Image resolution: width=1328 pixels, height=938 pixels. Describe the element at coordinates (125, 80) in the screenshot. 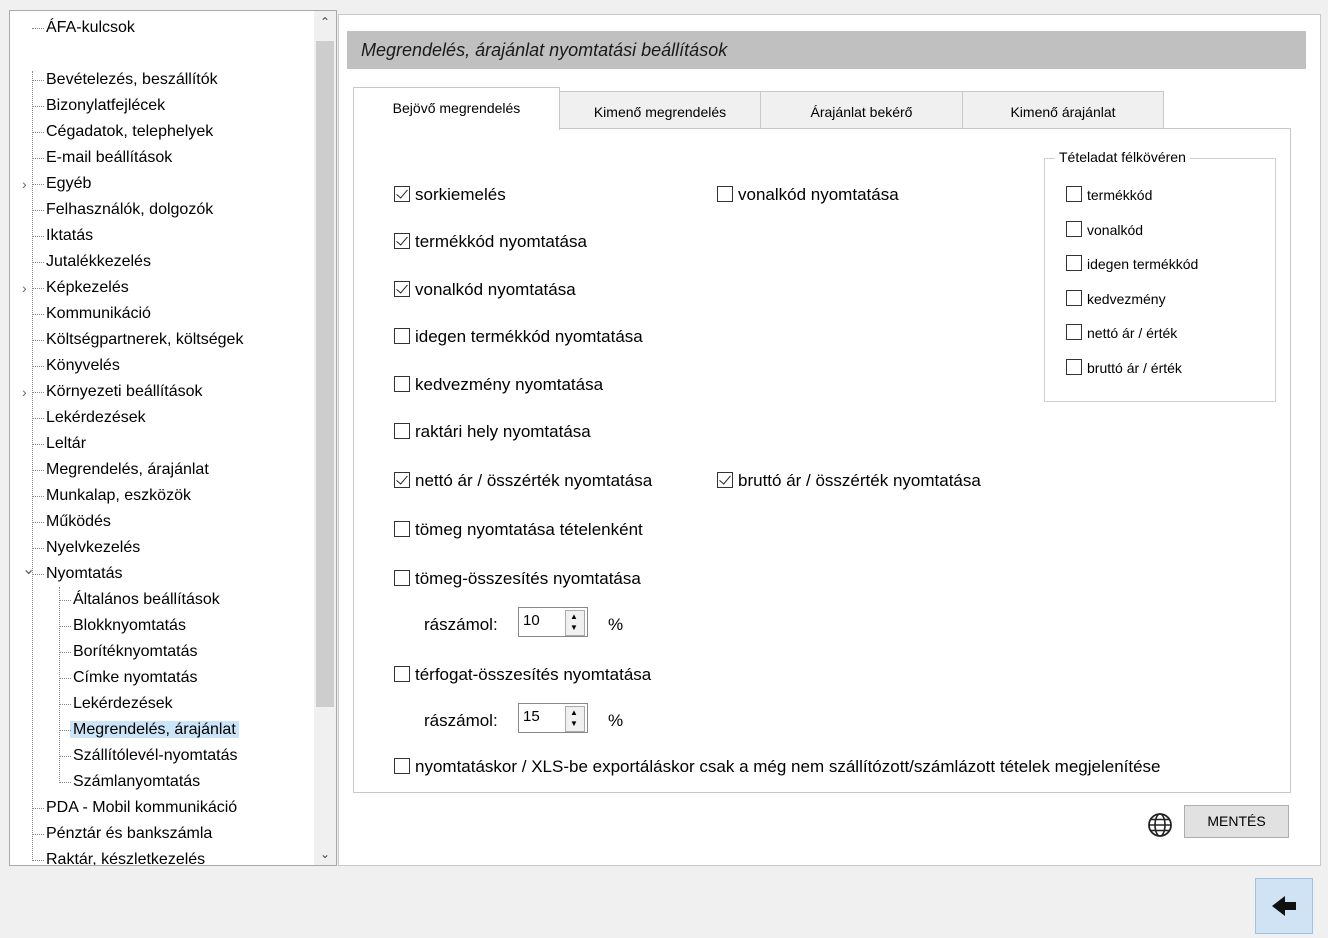

I see `tree-item: Bevételezés, beszállítók` at that location.